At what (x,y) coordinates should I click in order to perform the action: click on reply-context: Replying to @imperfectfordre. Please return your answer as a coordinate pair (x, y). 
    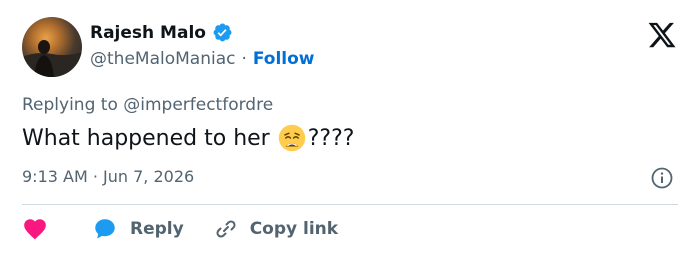
    Looking at the image, I should click on (148, 105).